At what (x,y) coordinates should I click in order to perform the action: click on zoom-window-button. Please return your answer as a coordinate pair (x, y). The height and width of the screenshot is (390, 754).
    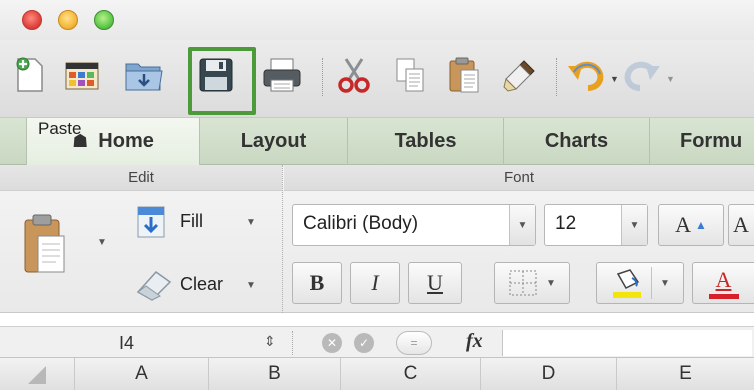
    Looking at the image, I should click on (104, 20).